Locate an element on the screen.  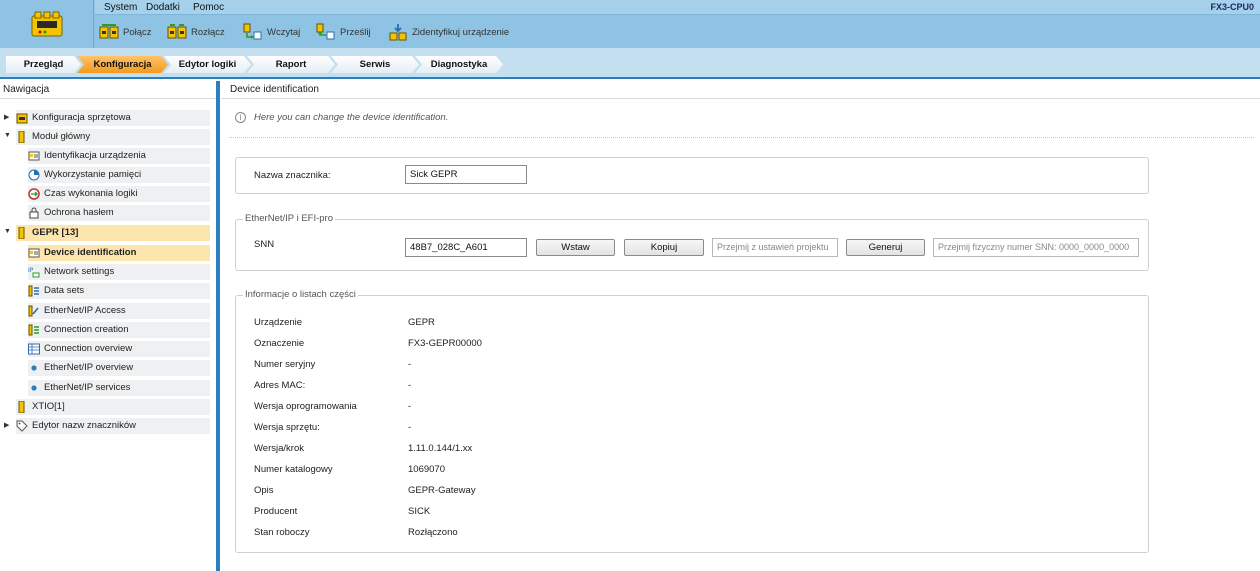
nav-item-hardware-config: Konfiguracja sprzętowa is located at coordinates (113, 118).